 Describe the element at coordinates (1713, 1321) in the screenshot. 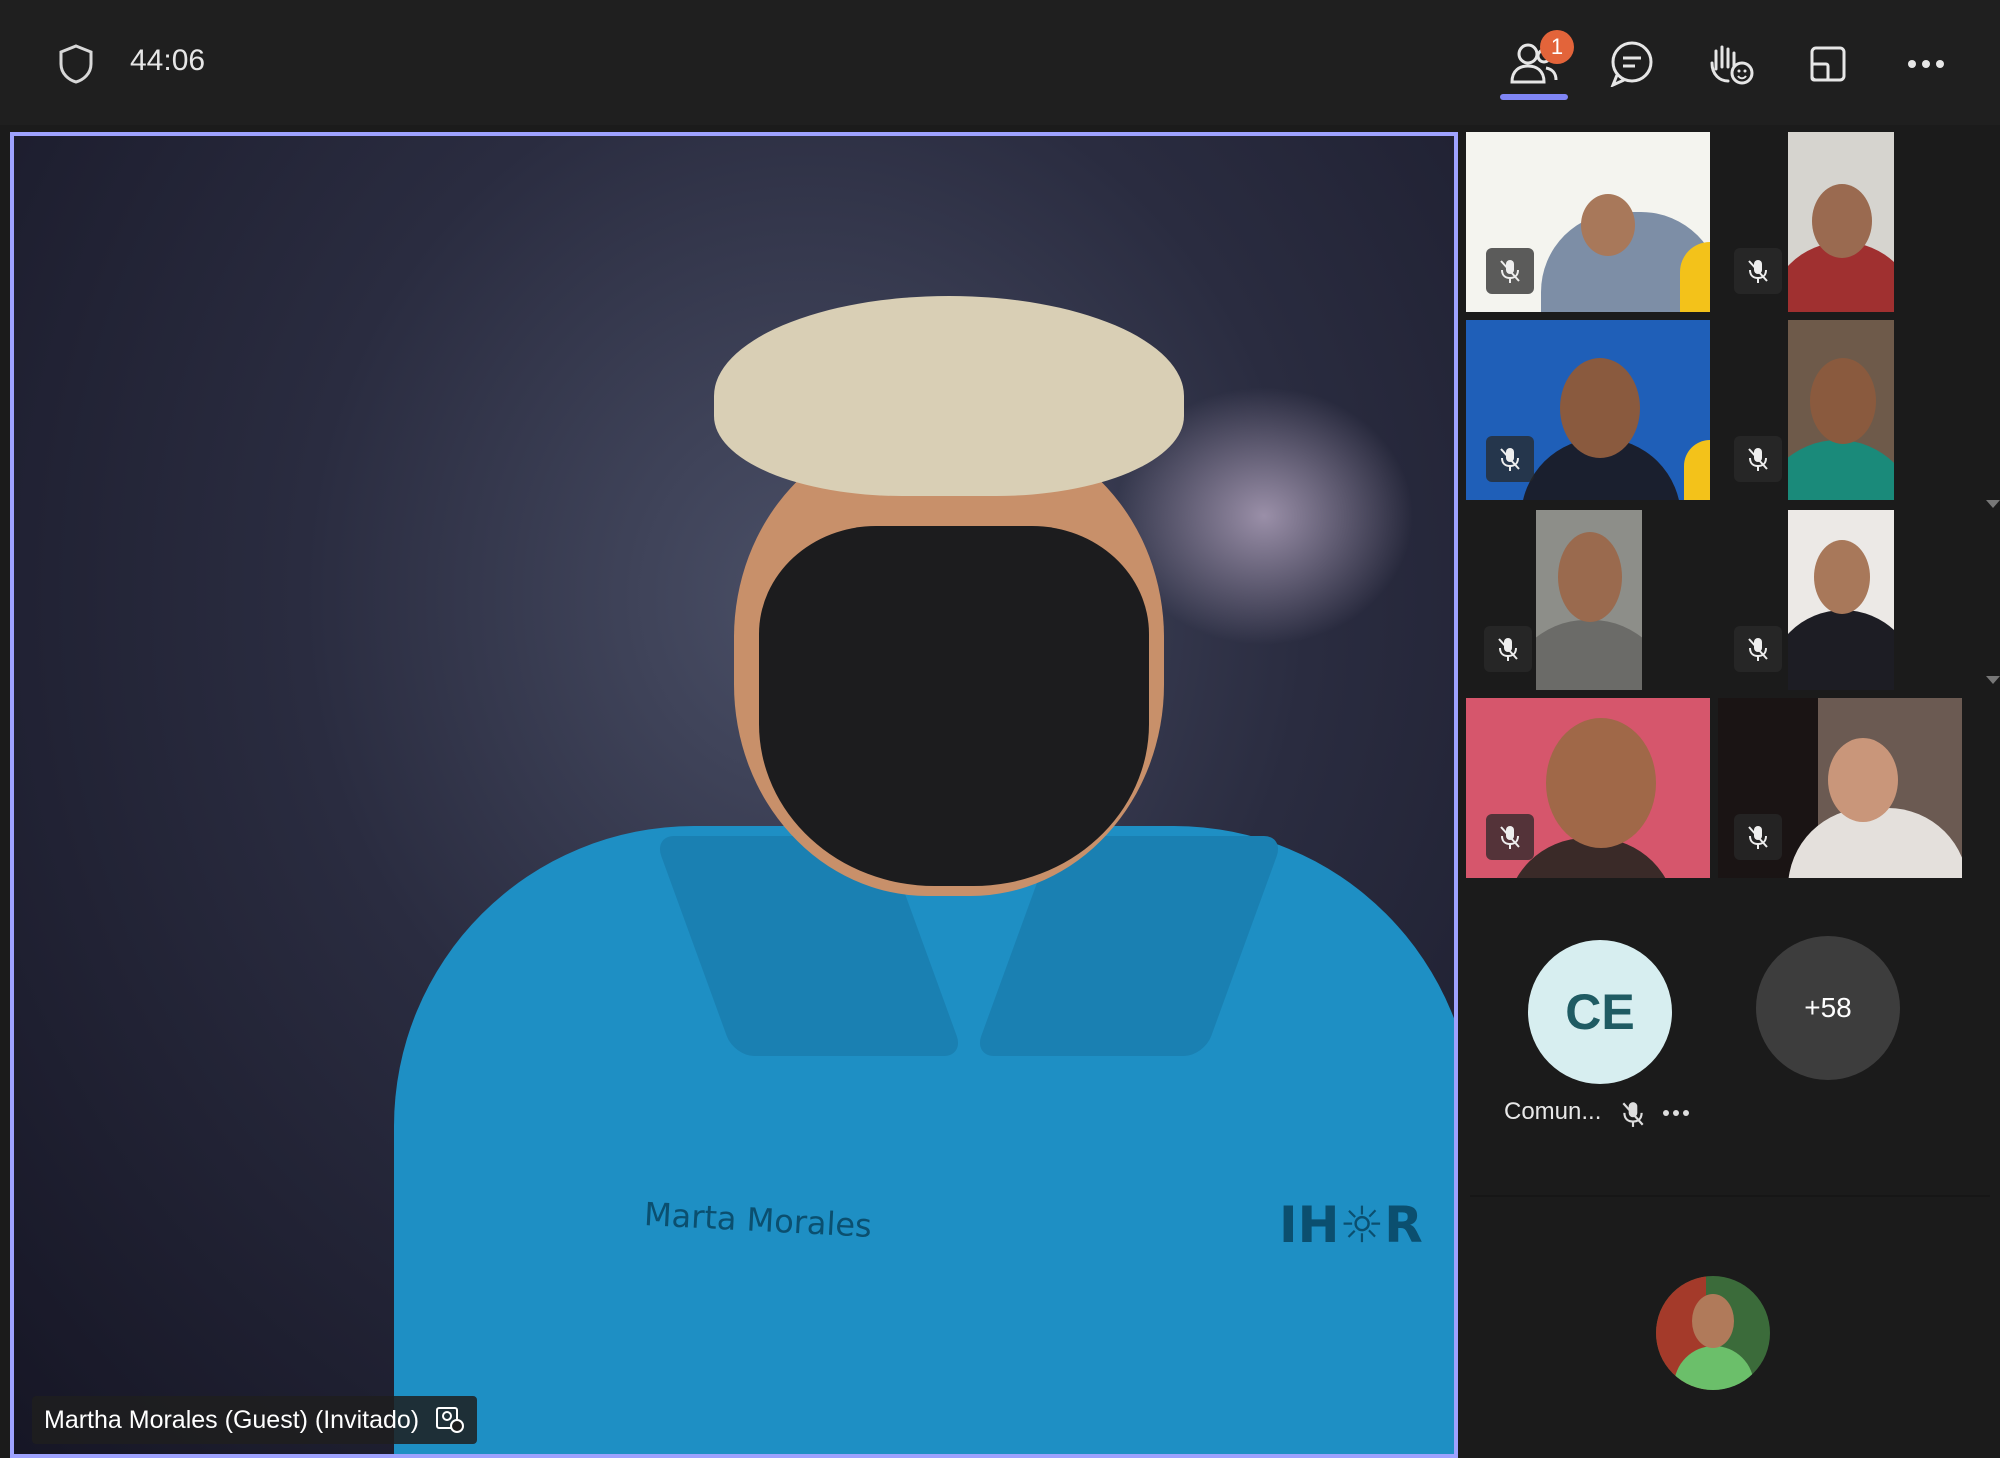

I see `self-view-head` at that location.